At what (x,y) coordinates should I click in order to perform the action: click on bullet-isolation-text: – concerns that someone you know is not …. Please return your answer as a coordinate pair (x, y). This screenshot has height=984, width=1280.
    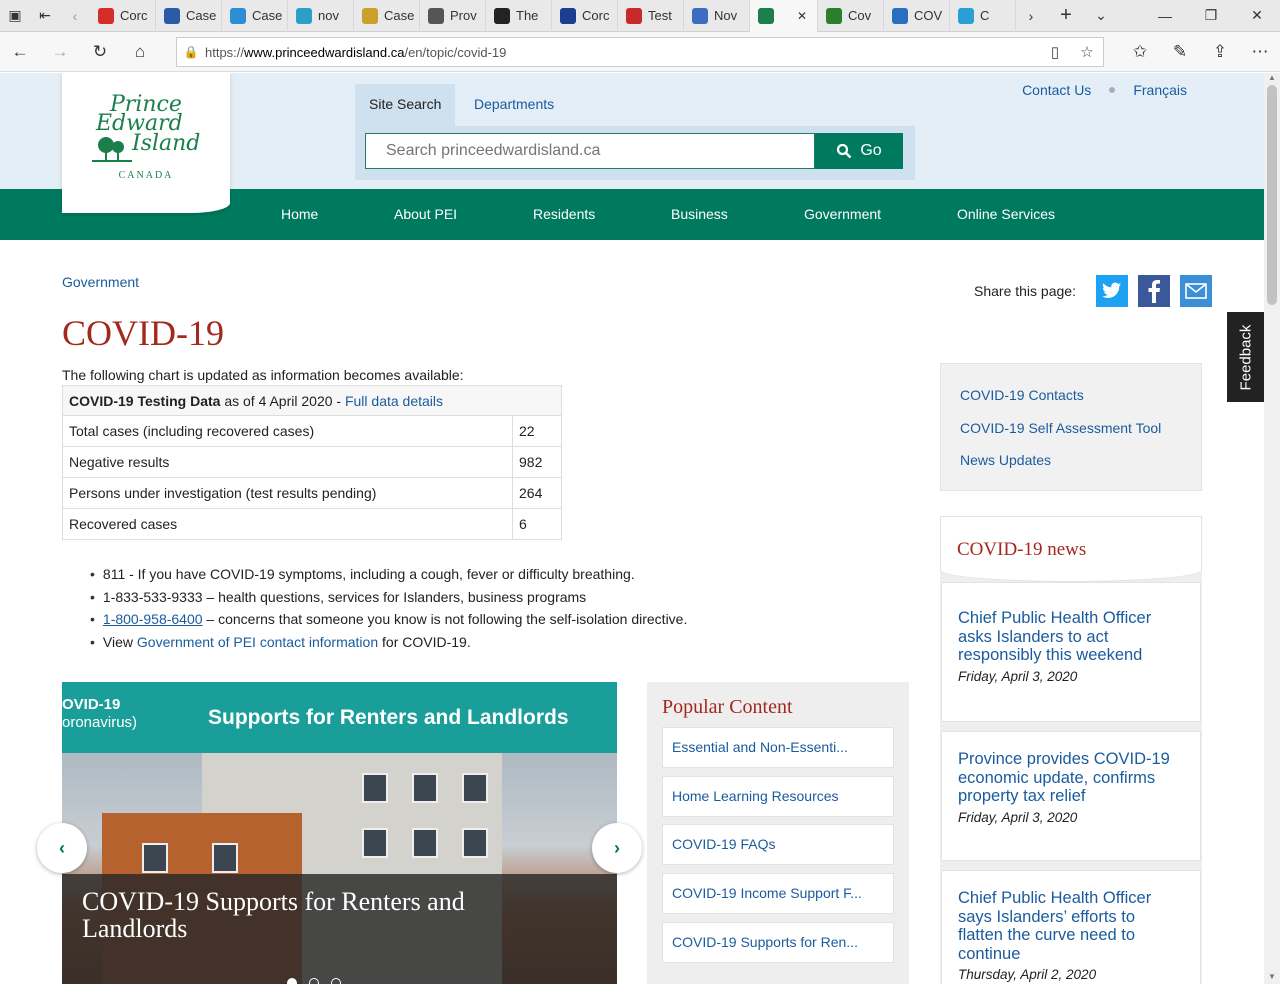
    Looking at the image, I should click on (445, 619).